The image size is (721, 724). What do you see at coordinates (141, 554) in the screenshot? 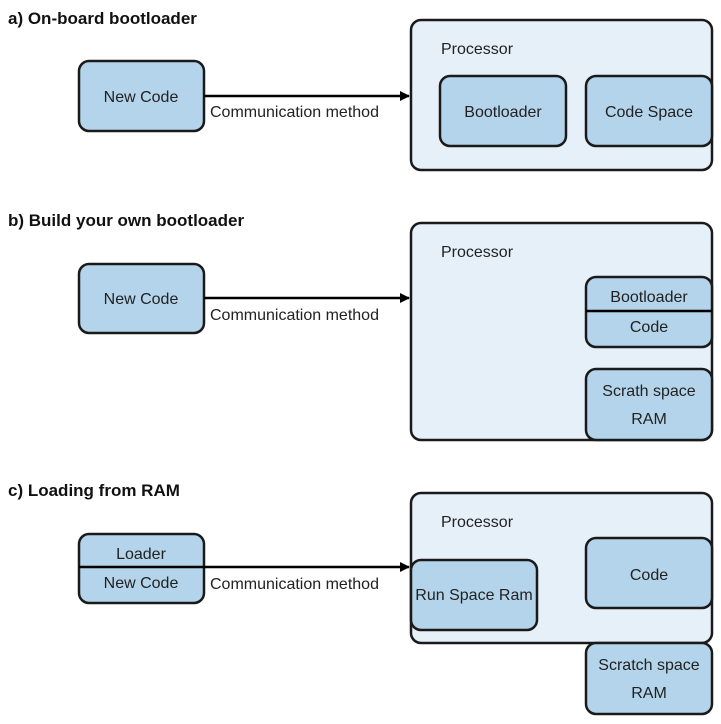
I see `loader-label: Loader` at bounding box center [141, 554].